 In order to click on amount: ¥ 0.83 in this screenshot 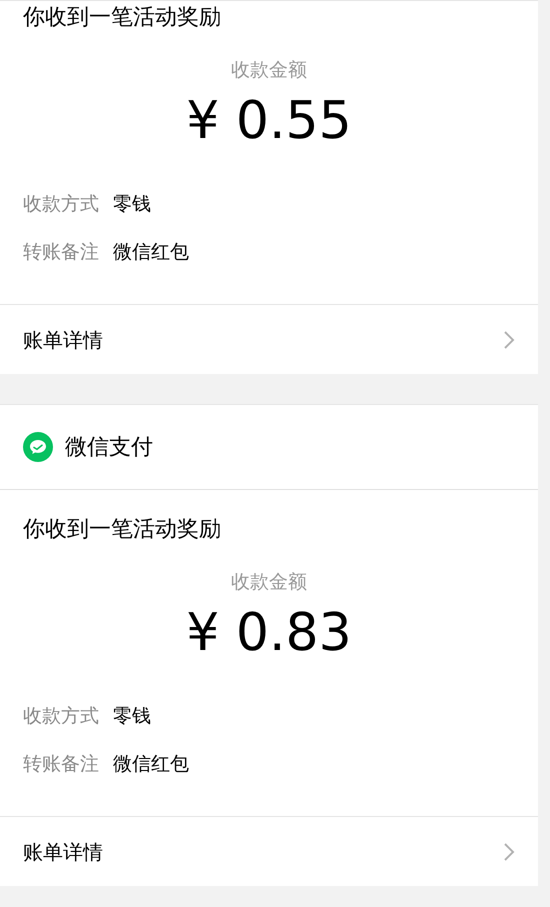, I will do `click(269, 633)`.